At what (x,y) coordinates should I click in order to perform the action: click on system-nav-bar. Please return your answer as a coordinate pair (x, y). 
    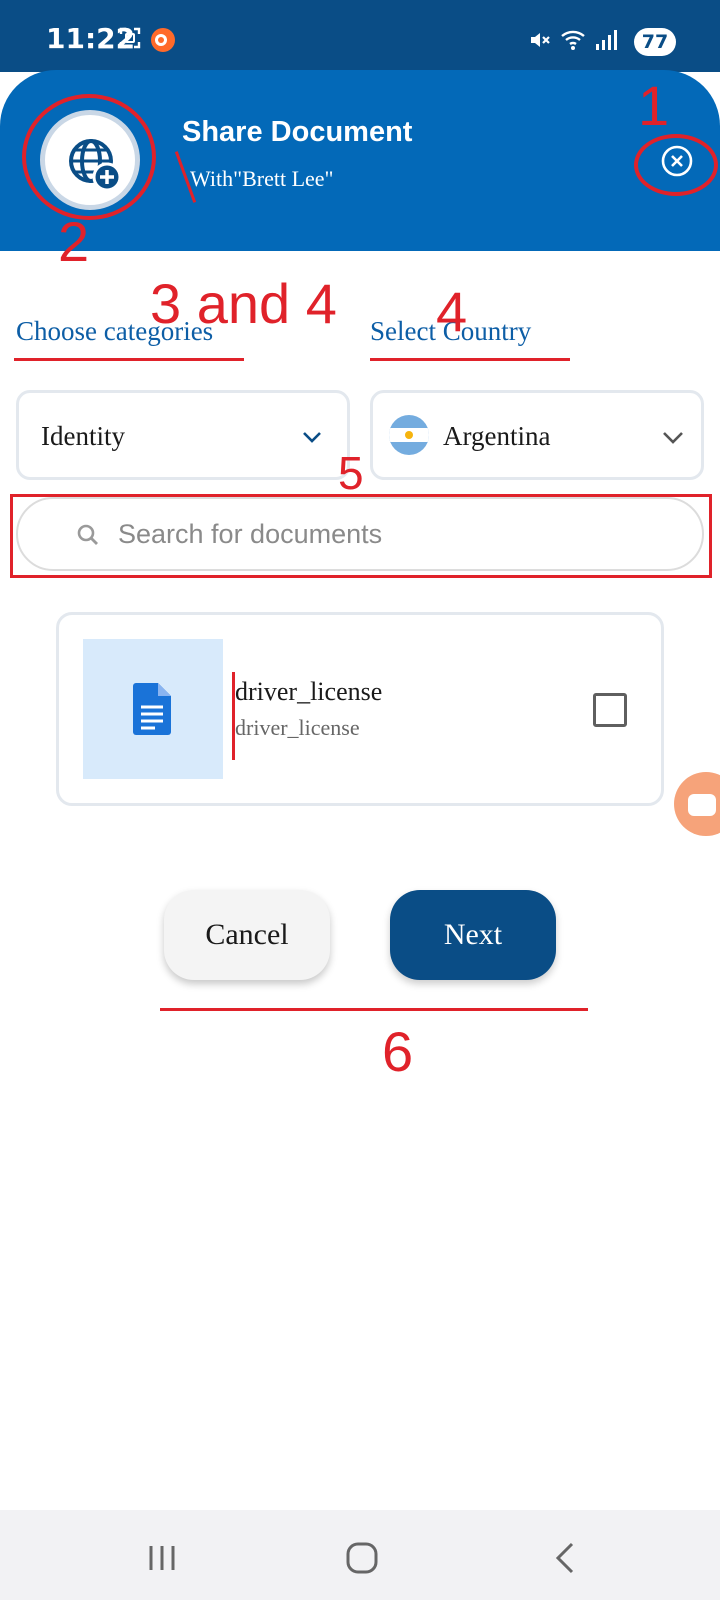
    Looking at the image, I should click on (360, 1555).